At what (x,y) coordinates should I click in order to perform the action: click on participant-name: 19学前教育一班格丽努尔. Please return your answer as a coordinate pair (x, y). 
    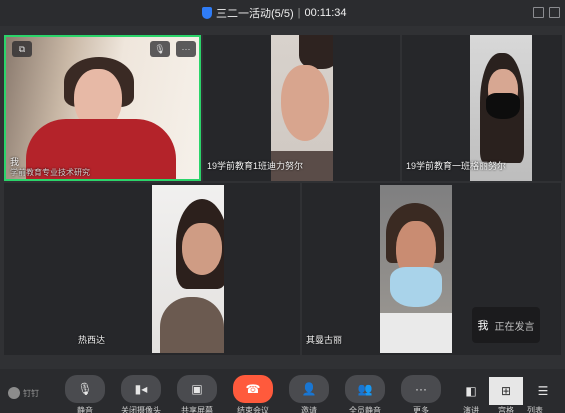
    Looking at the image, I should click on (456, 166).